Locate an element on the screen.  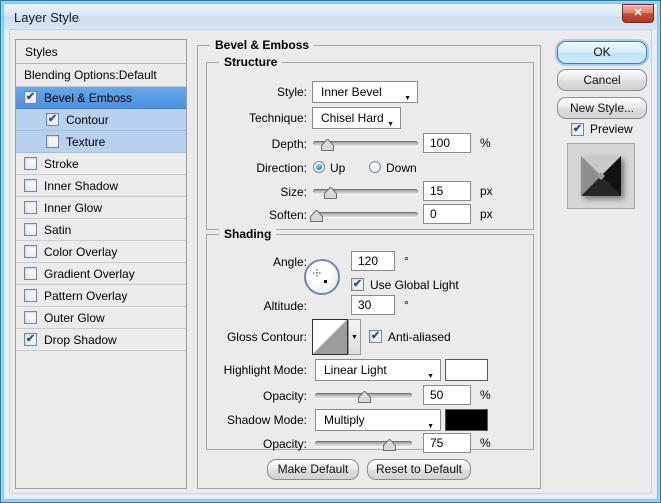
direction-down-radio is located at coordinates (375, 167).